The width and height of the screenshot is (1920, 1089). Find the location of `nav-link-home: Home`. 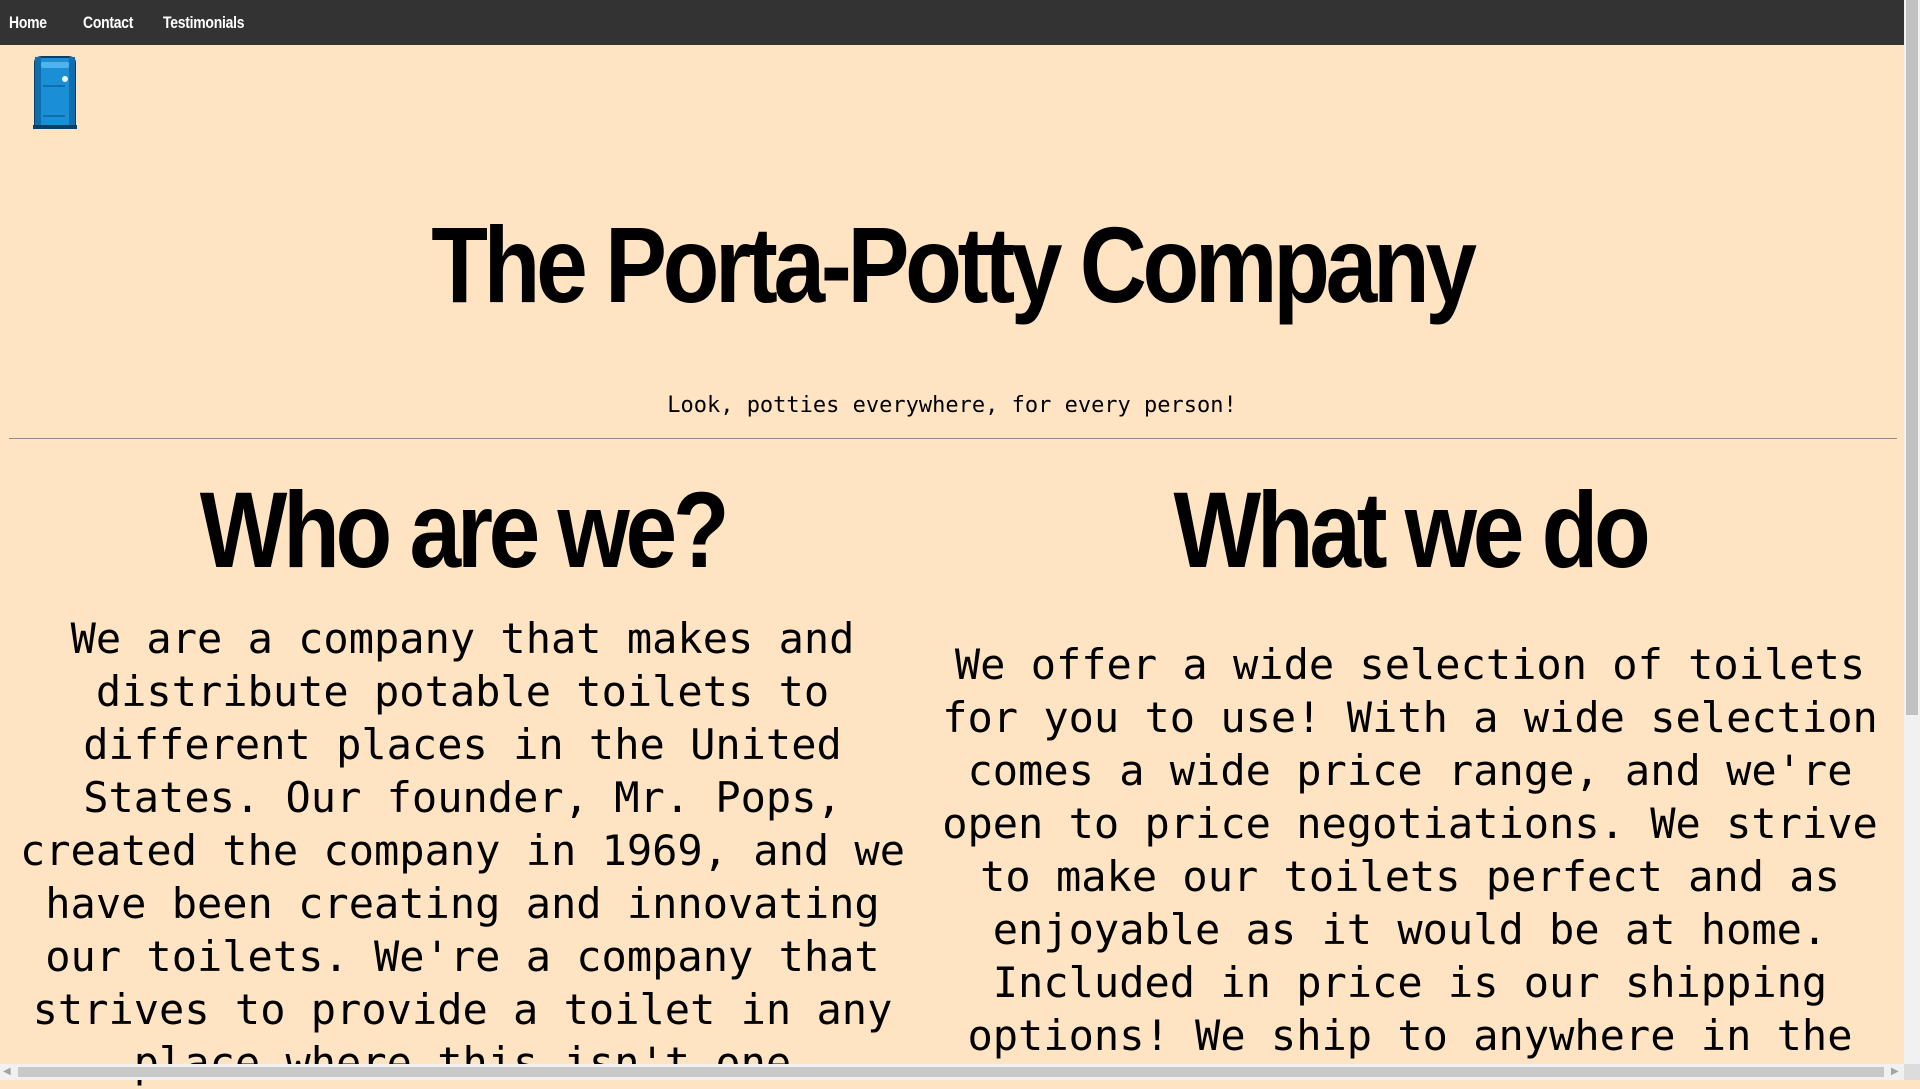

nav-link-home: Home is located at coordinates (28, 23).